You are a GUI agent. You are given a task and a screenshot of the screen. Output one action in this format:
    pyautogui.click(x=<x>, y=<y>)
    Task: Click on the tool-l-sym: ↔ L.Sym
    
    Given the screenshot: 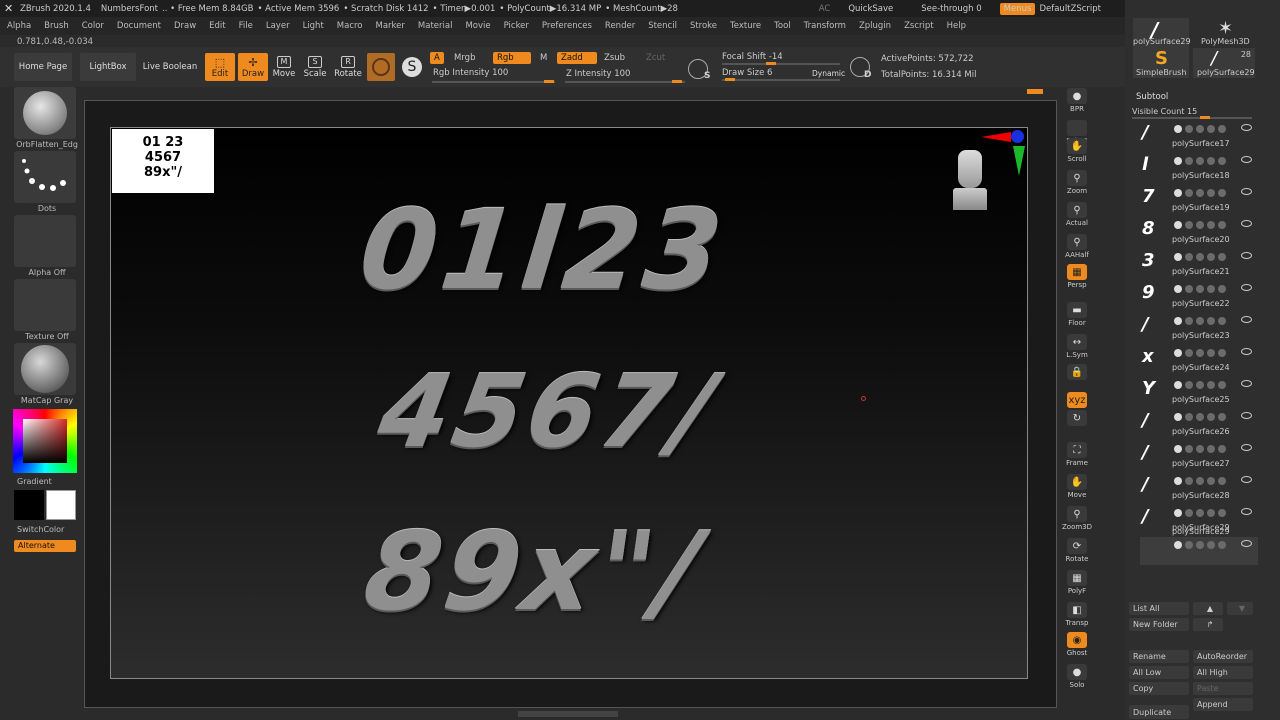 What is the action you would take?
    pyautogui.click(x=1077, y=348)
    